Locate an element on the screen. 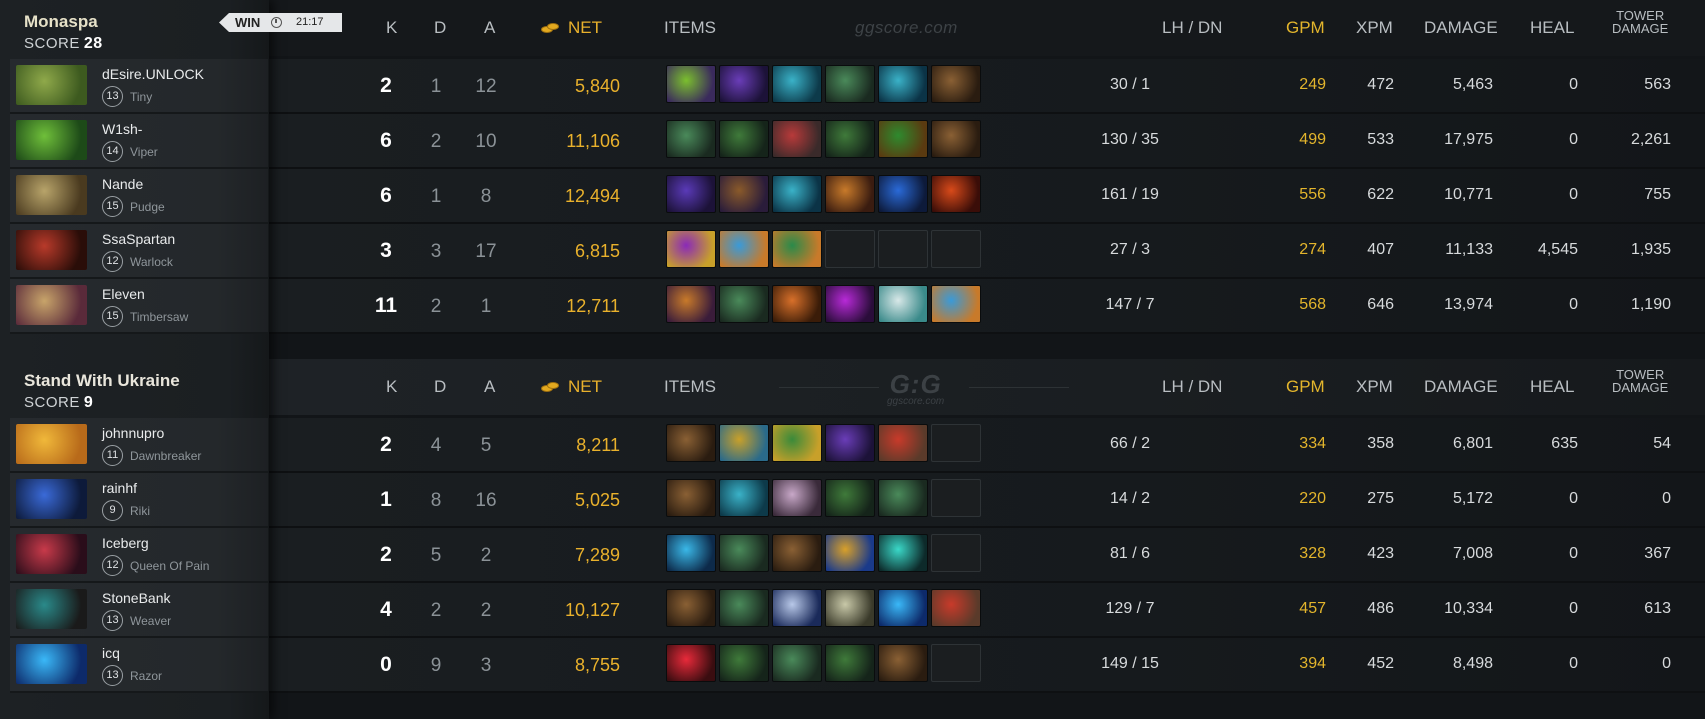 The image size is (1705, 719). player-card: StoneBank 13 Weaver is located at coordinates (139, 610).